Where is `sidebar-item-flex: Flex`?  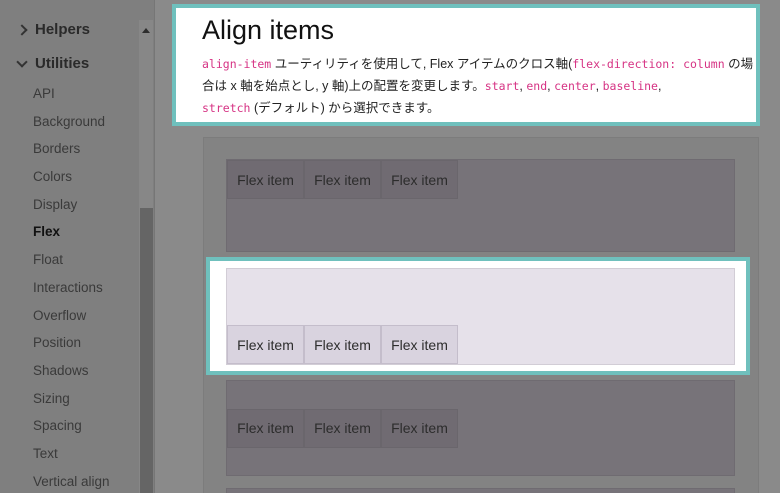
sidebar-item-flex: Flex is located at coordinates (71, 237).